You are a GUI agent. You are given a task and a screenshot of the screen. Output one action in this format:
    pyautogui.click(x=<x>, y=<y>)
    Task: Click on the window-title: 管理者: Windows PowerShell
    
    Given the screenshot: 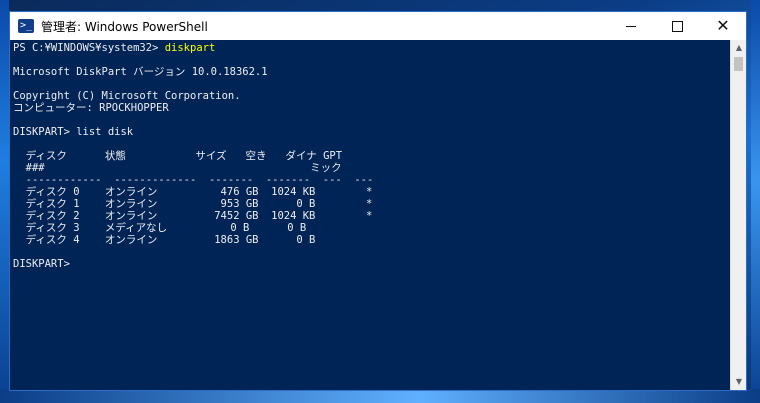 What is the action you would take?
    pyautogui.click(x=124, y=26)
    